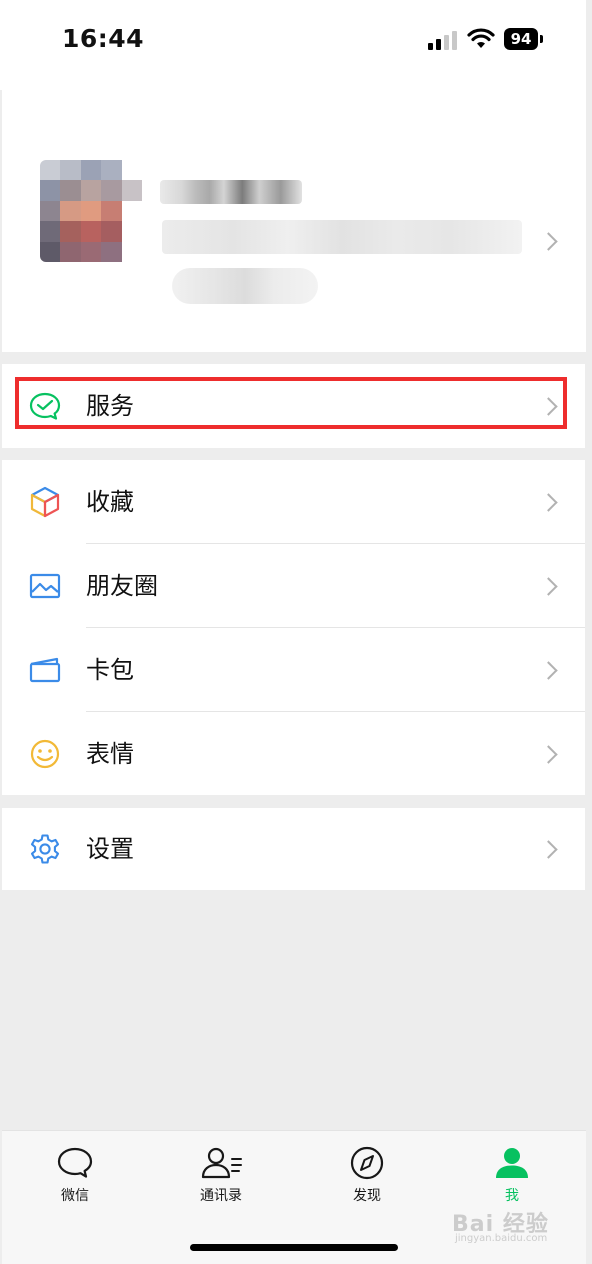 This screenshot has height=1264, width=592. What do you see at coordinates (293, 45) in the screenshot?
I see `status-bar: 16:44 94` at bounding box center [293, 45].